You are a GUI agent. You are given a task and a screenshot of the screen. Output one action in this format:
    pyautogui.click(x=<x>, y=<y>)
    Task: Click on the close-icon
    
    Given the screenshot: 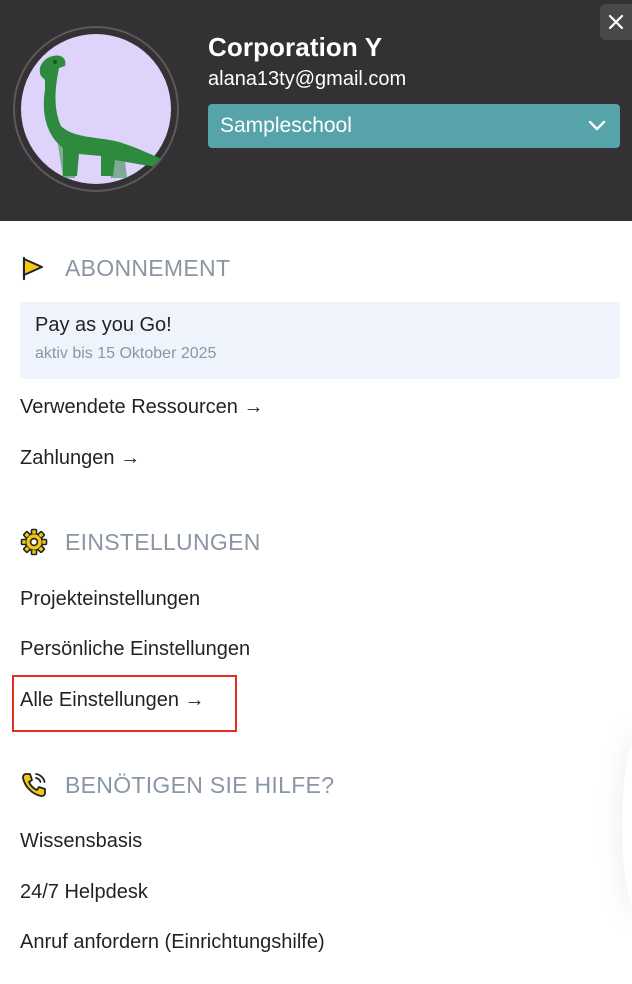 What is the action you would take?
    pyautogui.click(x=616, y=22)
    